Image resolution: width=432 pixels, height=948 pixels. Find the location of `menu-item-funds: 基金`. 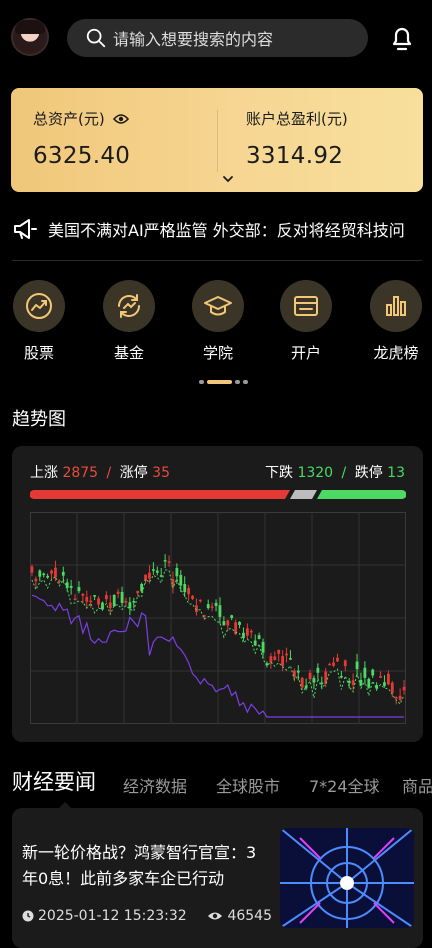

menu-item-funds: 基金 is located at coordinates (129, 321).